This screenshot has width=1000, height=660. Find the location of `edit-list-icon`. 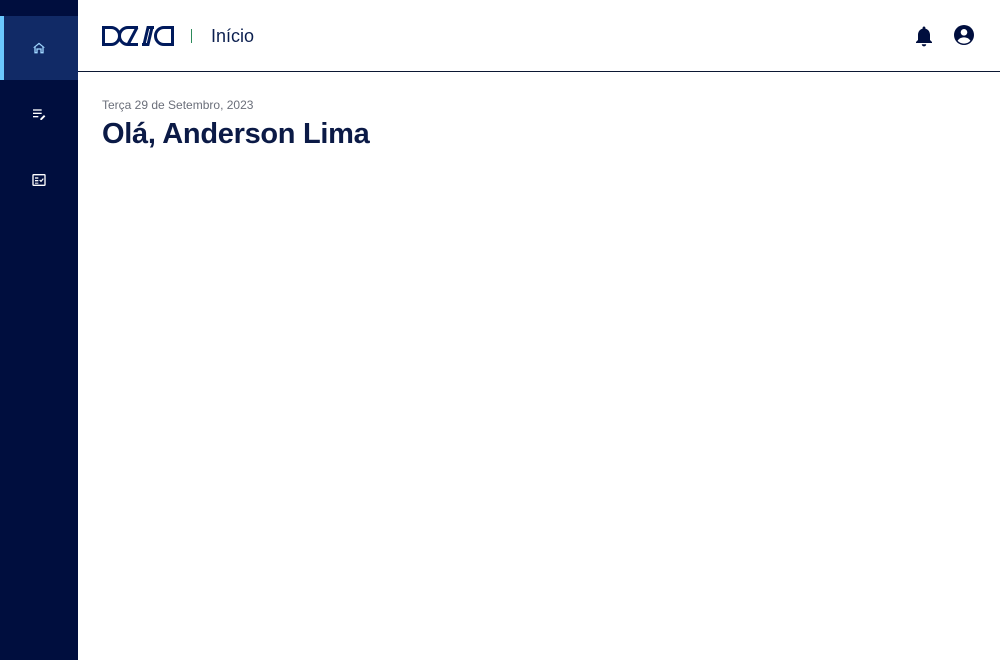

edit-list-icon is located at coordinates (39, 114).